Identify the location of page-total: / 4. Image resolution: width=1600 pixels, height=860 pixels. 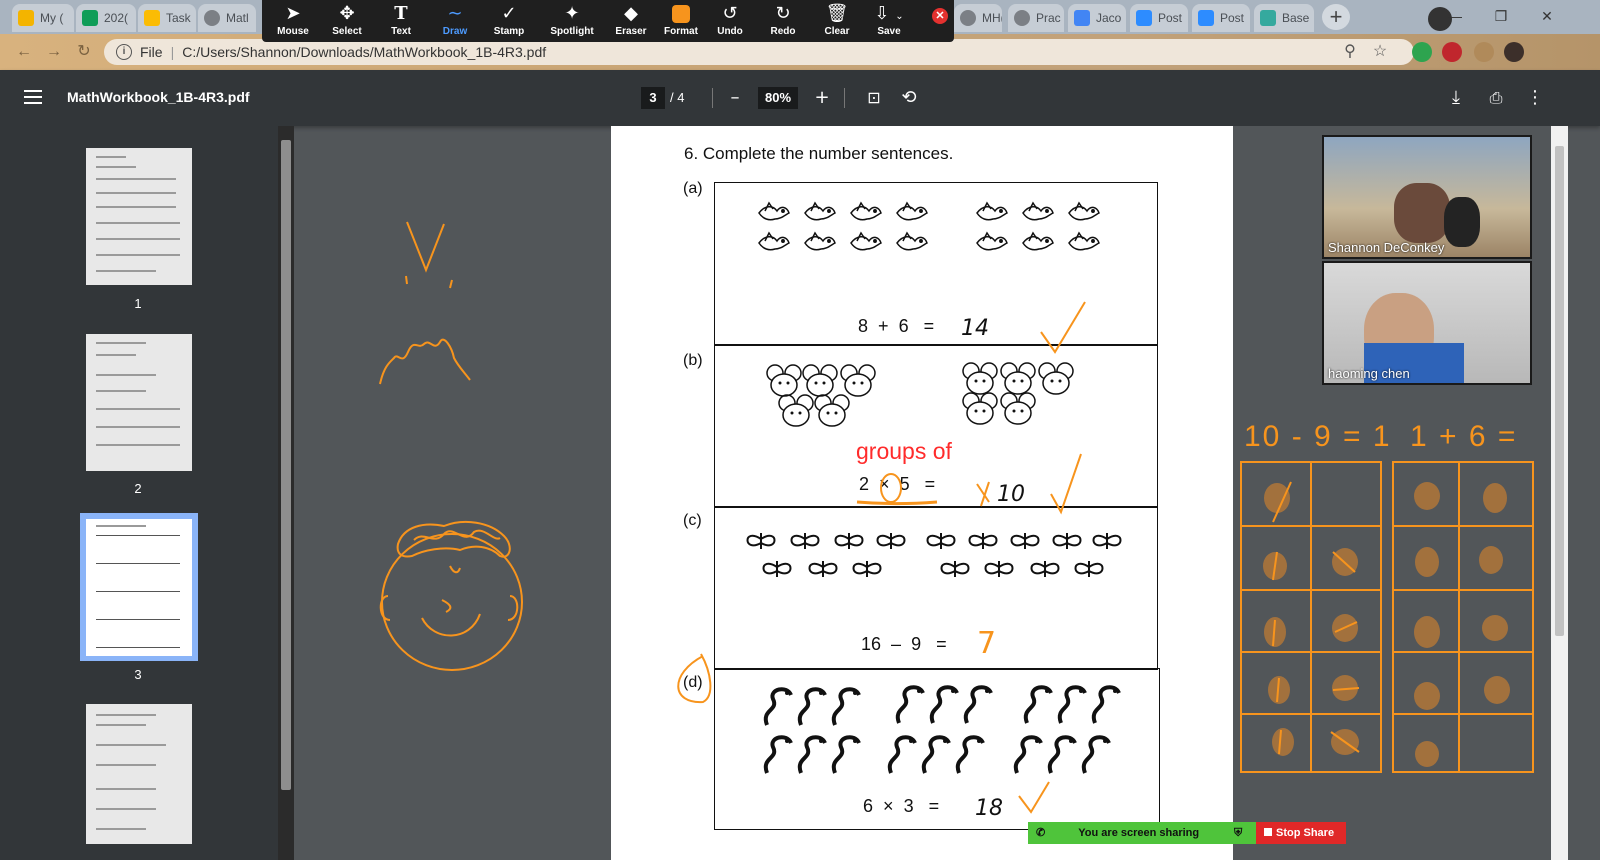
(677, 97).